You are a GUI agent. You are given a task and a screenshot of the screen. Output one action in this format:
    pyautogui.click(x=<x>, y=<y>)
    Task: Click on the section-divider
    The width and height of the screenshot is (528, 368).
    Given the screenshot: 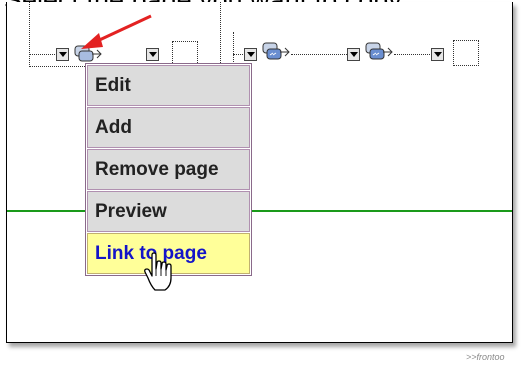 What is the action you would take?
    pyautogui.click(x=259, y=211)
    